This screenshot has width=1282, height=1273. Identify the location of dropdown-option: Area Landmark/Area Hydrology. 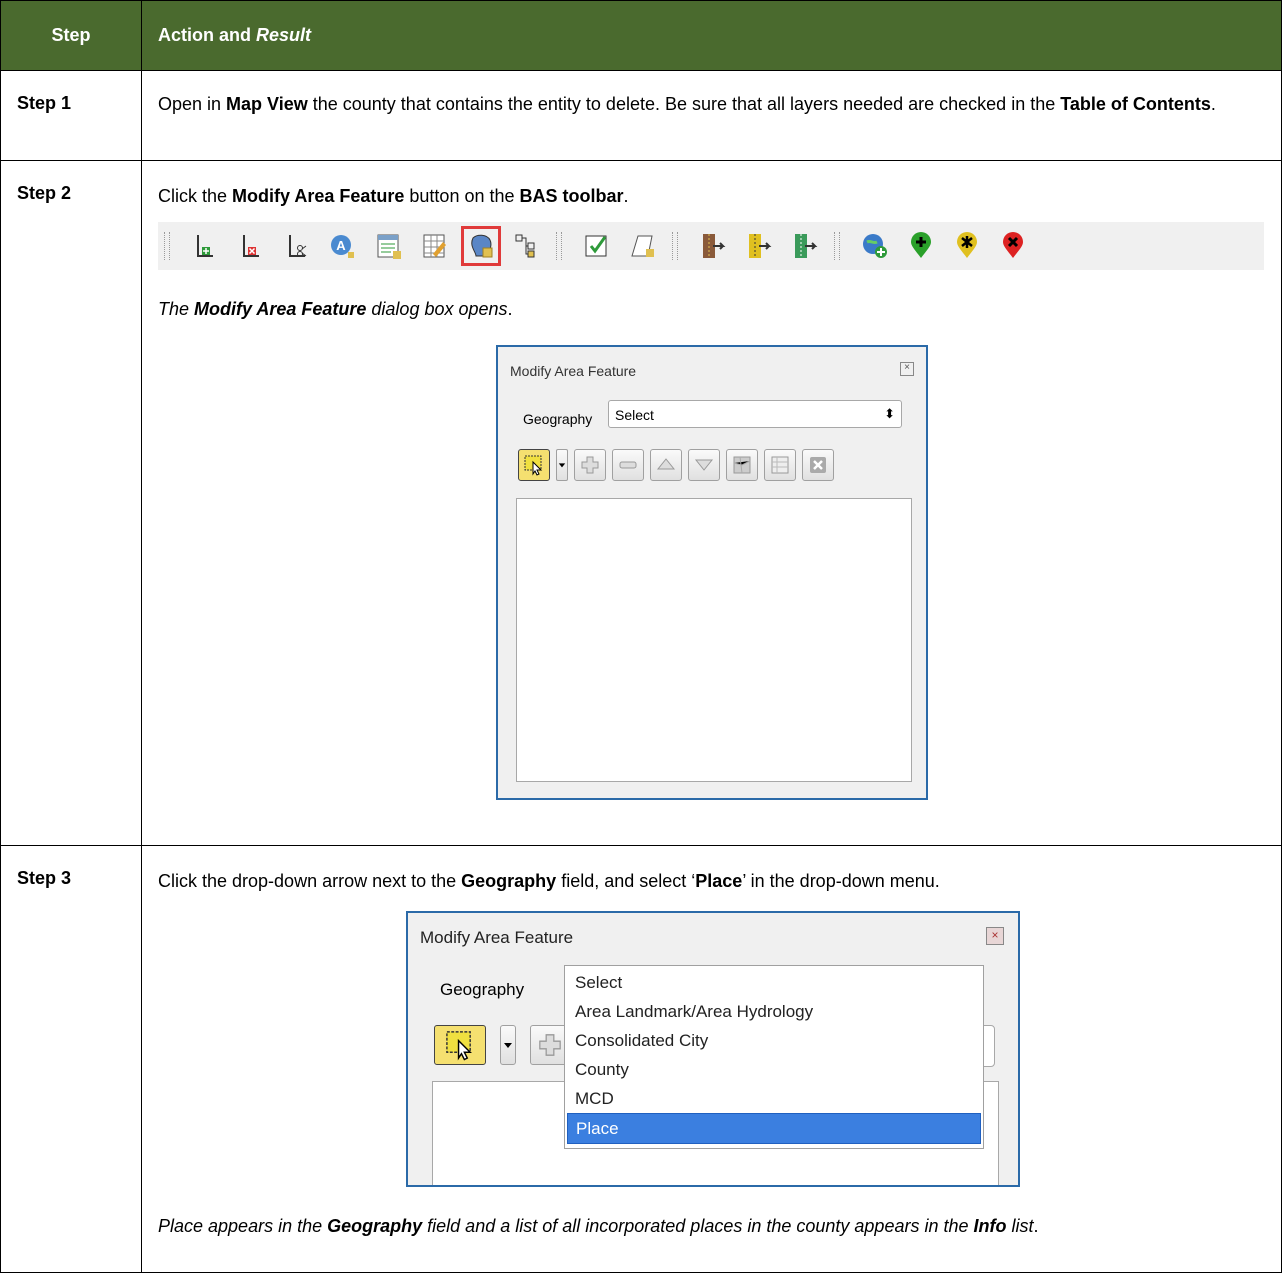
(774, 1011).